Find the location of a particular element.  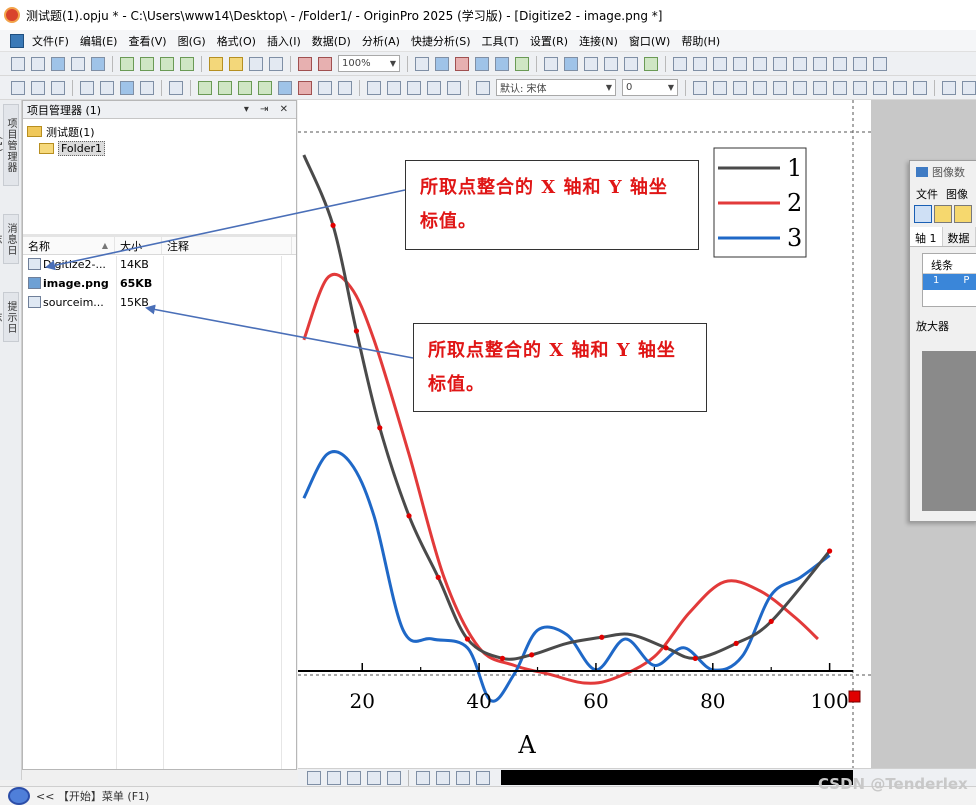

arrow-overlay is located at coordinates (229, 274).